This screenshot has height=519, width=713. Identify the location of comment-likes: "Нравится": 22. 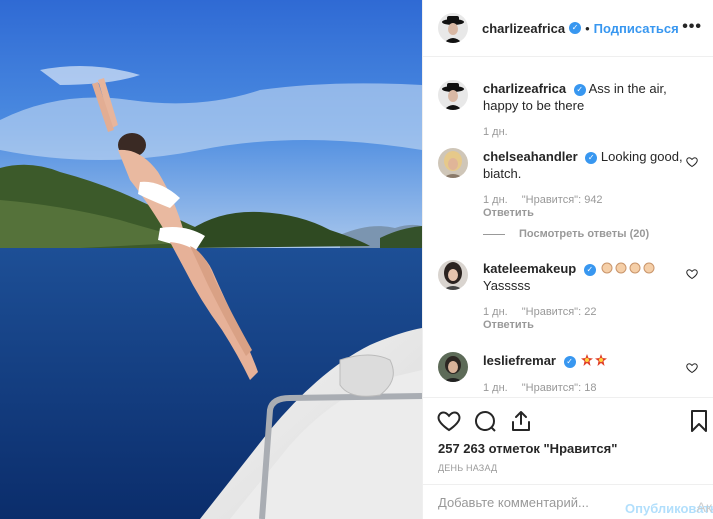
(559, 312).